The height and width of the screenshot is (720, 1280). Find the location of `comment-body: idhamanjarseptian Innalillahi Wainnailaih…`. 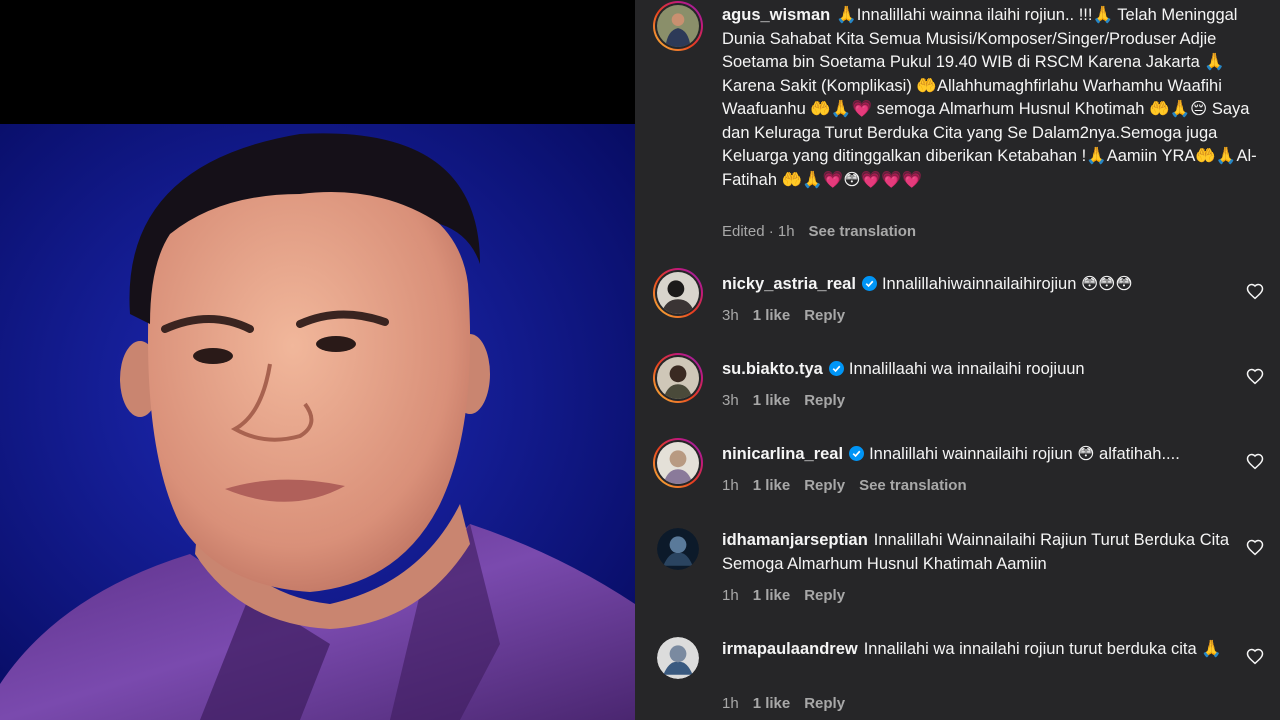

comment-body: idhamanjarseptian Innalillahi Wainnailaih… is located at coordinates (992, 552).